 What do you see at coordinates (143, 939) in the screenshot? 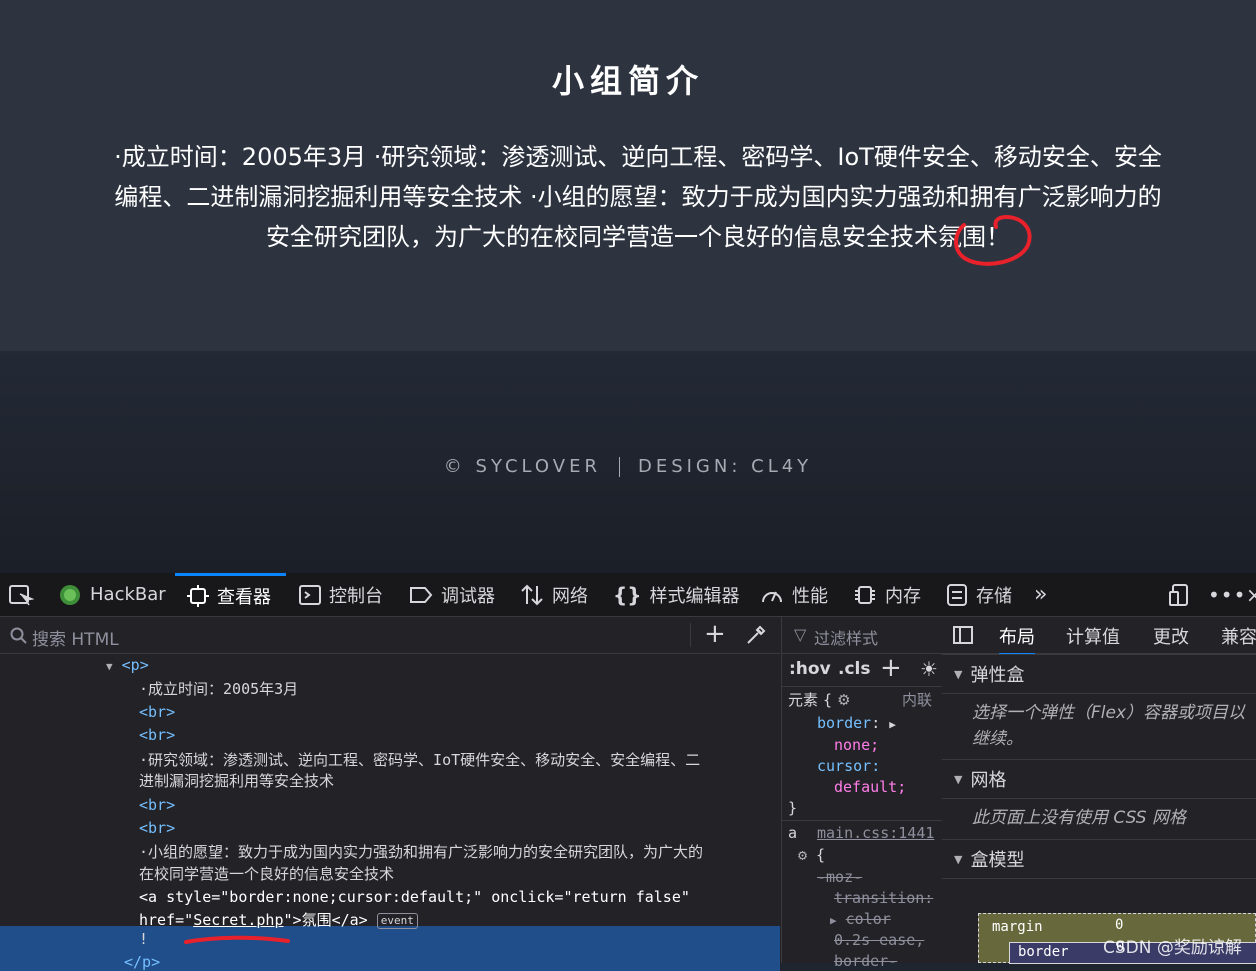
I see `tree-text-exclaim: !` at bounding box center [143, 939].